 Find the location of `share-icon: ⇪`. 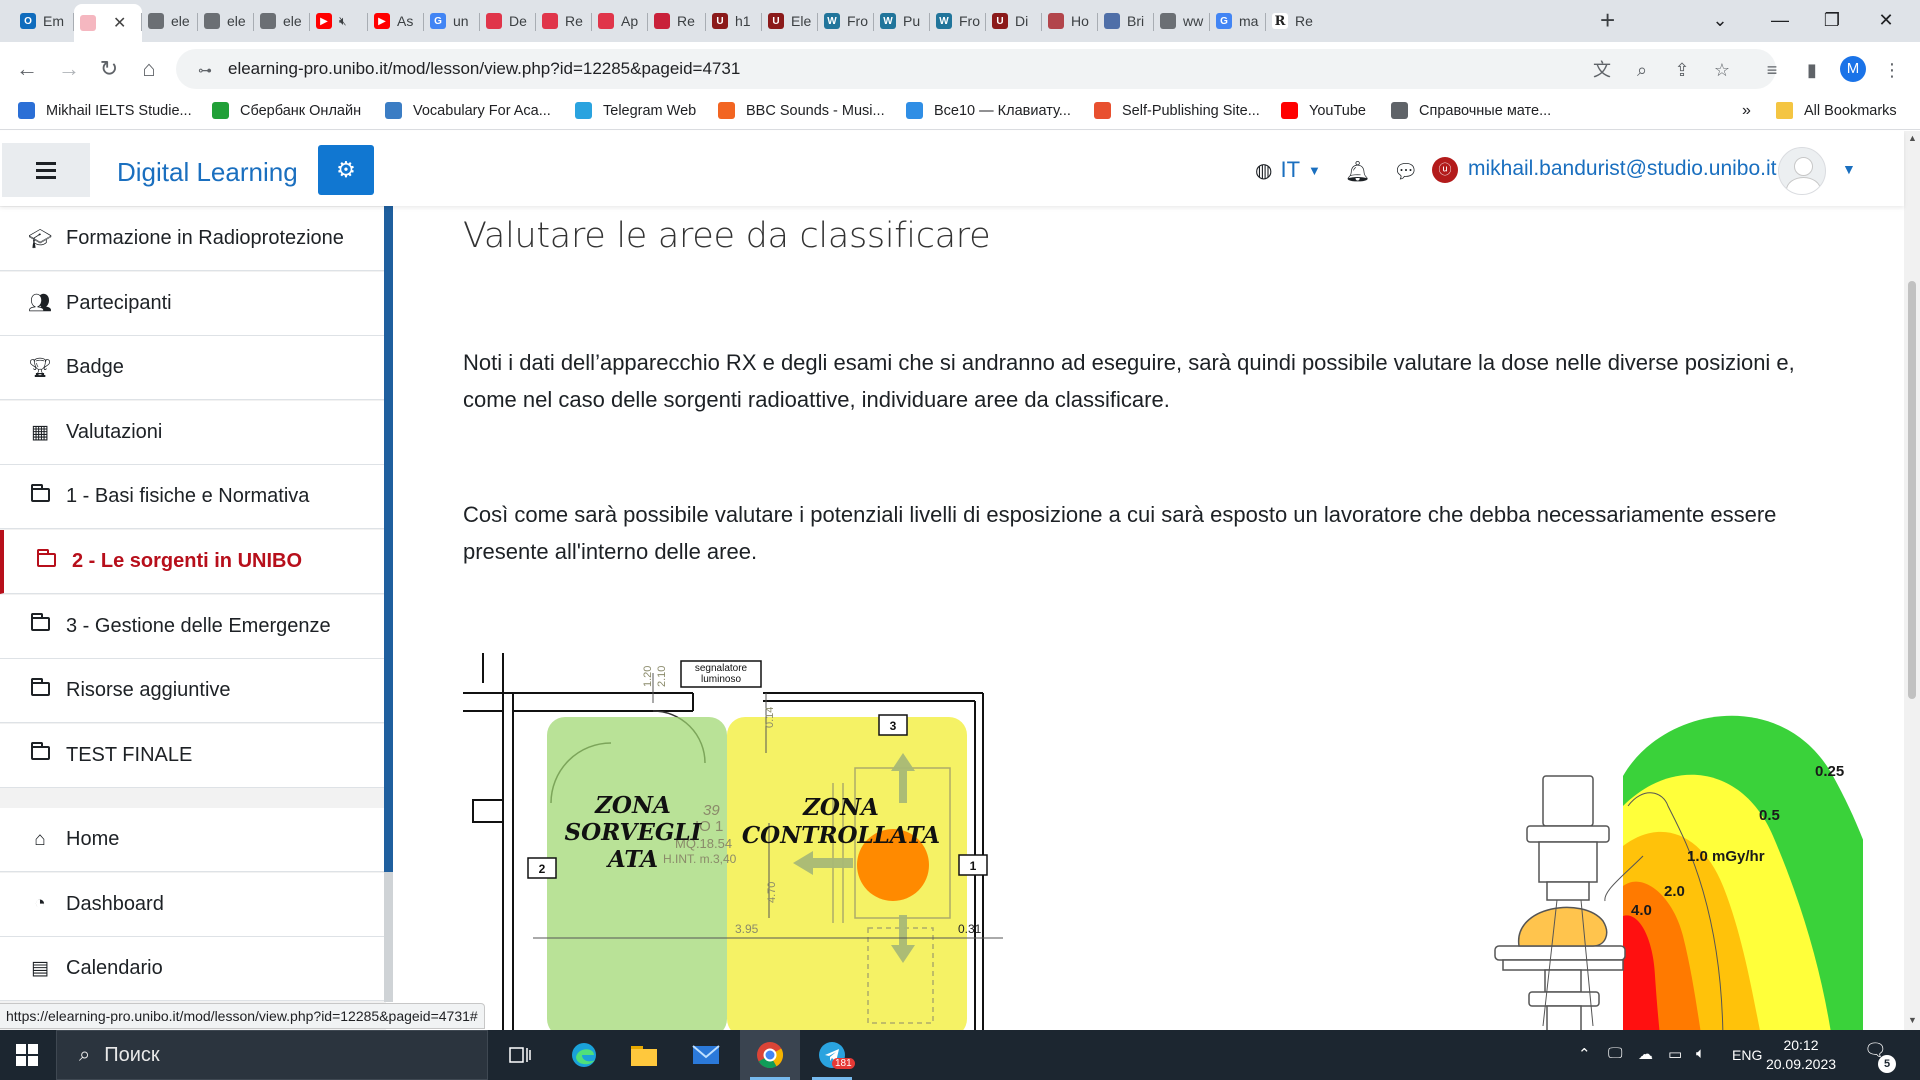

share-icon: ⇪ is located at coordinates (1682, 70).